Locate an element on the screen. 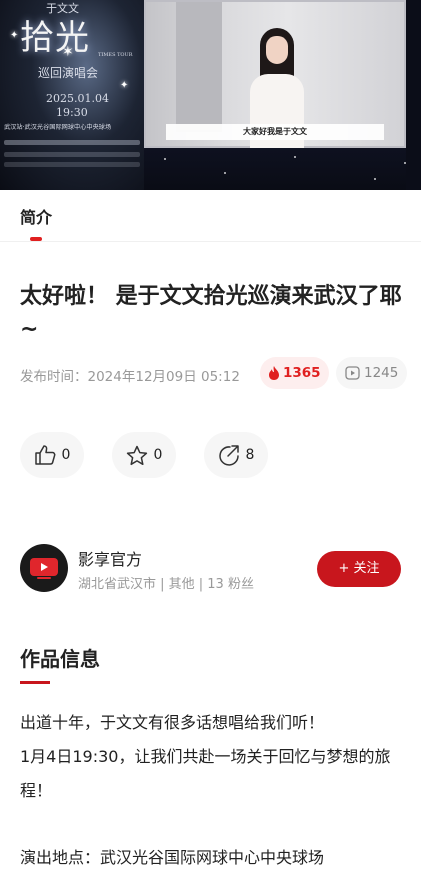 Image resolution: width=421 pixels, height=888 pixels. hot-badge: 1365 is located at coordinates (294, 373).